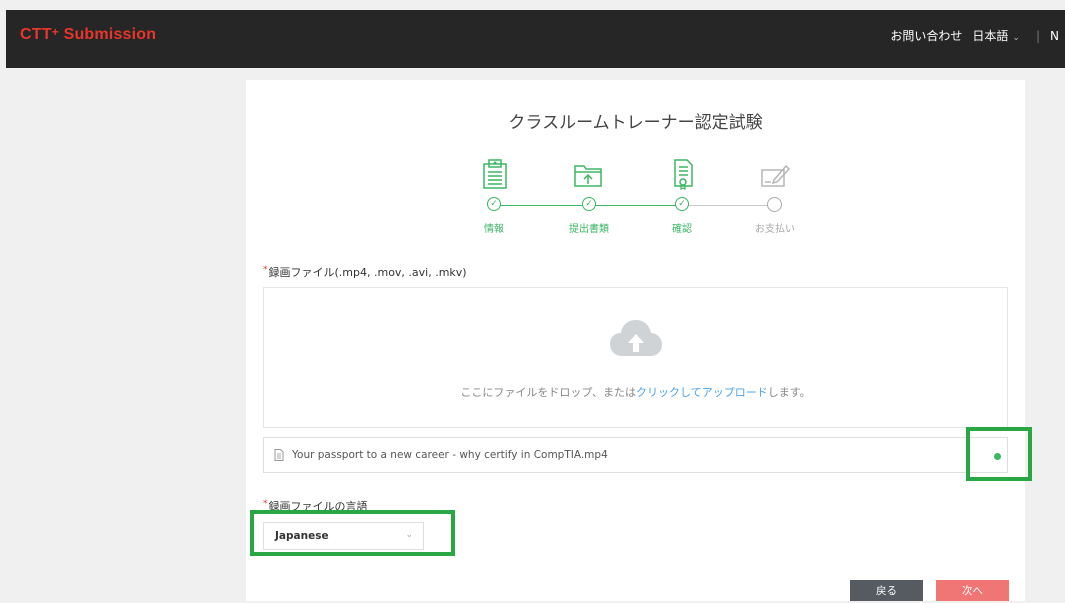  Describe the element at coordinates (682, 229) in the screenshot. I see `step-label-confirm: 確認` at that location.